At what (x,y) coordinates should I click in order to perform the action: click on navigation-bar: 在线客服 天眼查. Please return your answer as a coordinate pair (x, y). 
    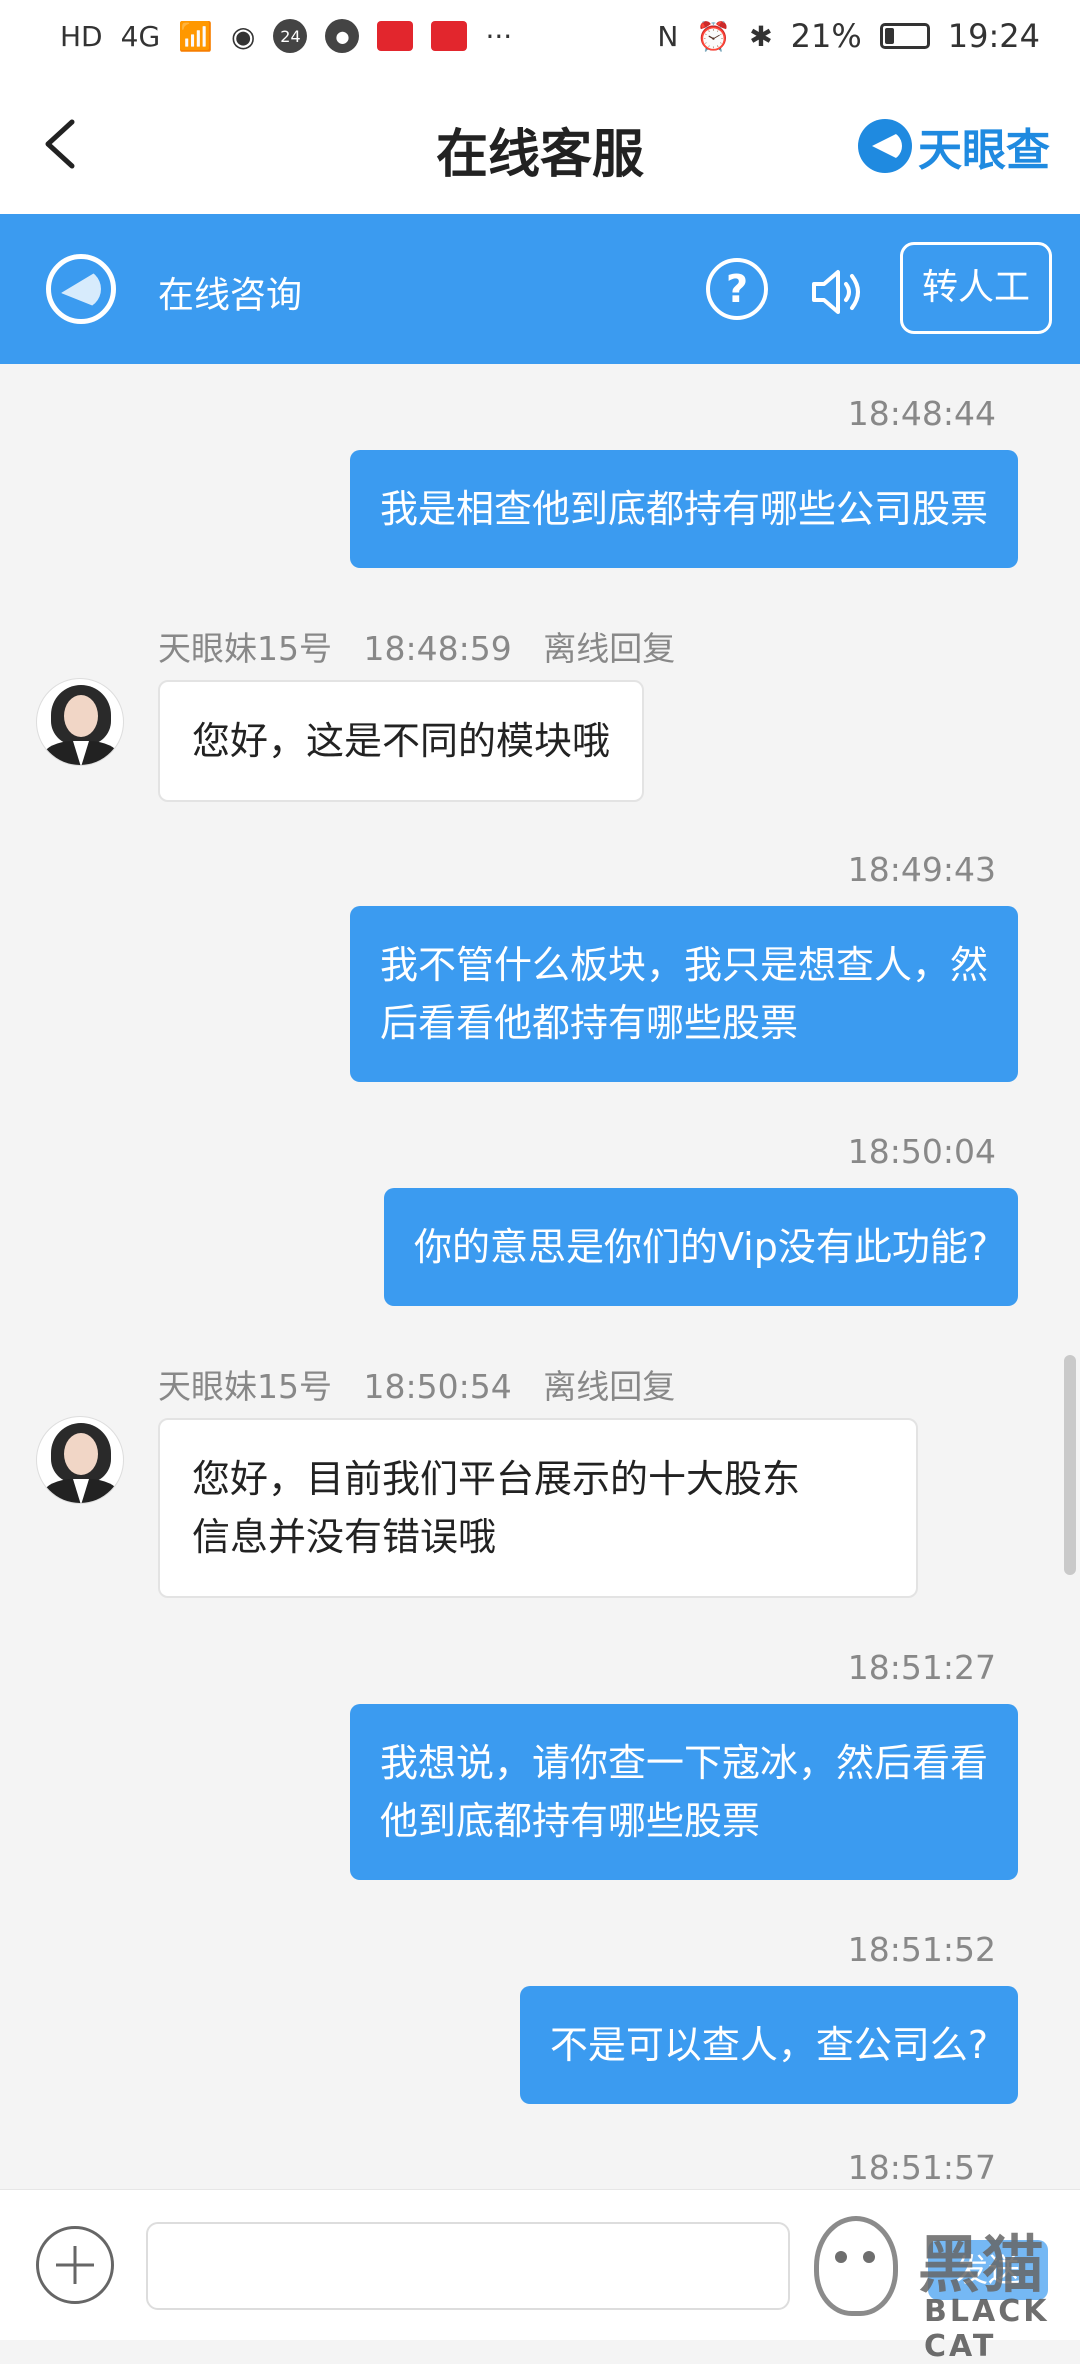
    Looking at the image, I should click on (540, 143).